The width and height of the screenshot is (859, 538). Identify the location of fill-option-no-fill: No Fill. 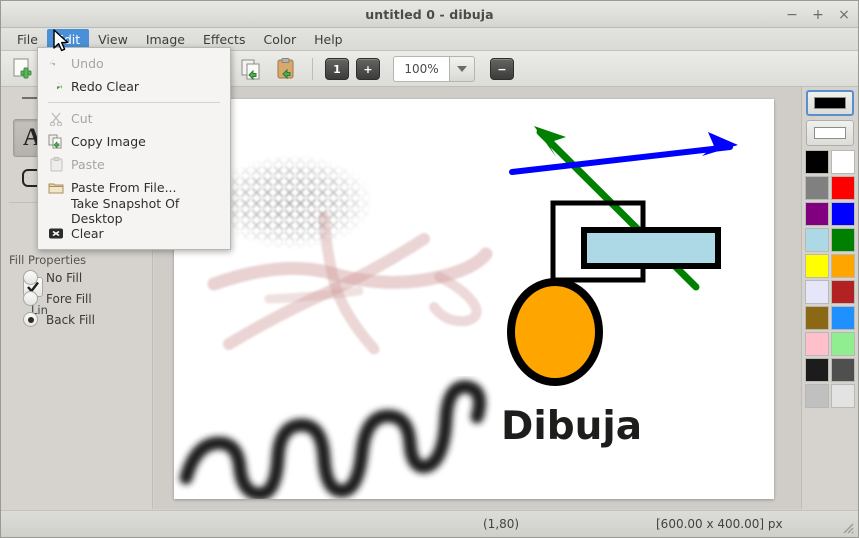
(52, 277).